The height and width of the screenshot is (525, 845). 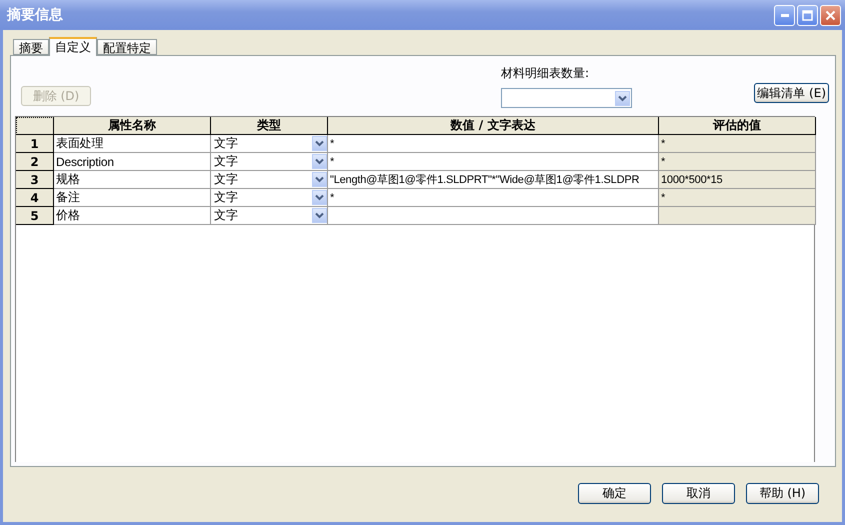 I want to click on close-button, so click(x=830, y=15).